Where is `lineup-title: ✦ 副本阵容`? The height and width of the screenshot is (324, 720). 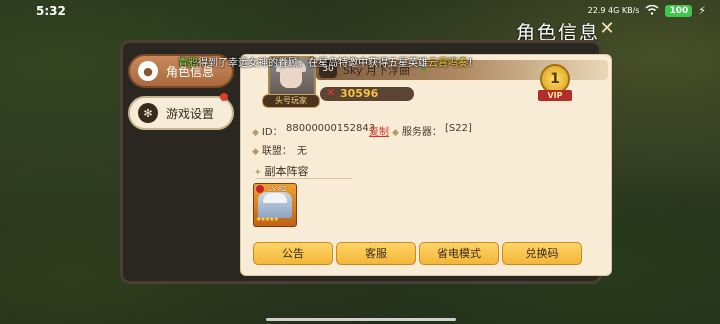 lineup-title: ✦ 副本阵容 is located at coordinates (281, 171).